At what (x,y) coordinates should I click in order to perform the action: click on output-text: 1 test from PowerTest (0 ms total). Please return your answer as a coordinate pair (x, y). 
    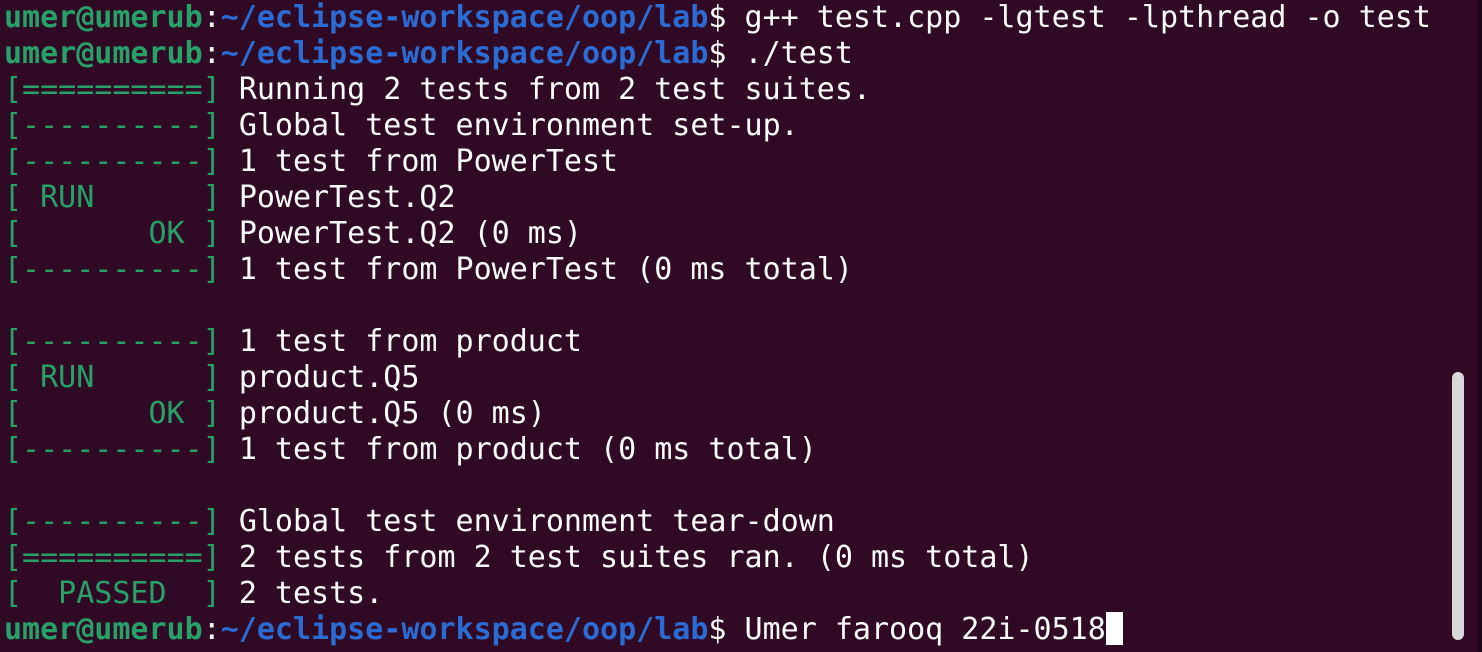
    Looking at the image, I should click on (545, 269).